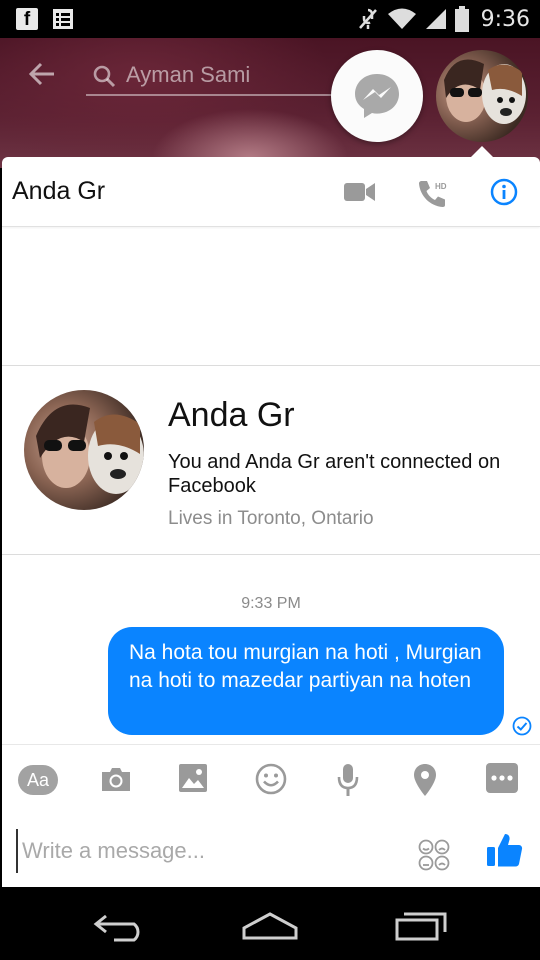 Image resolution: width=540 pixels, height=960 pixels. What do you see at coordinates (271, 297) in the screenshot?
I see `conversation-top-space` at bounding box center [271, 297].